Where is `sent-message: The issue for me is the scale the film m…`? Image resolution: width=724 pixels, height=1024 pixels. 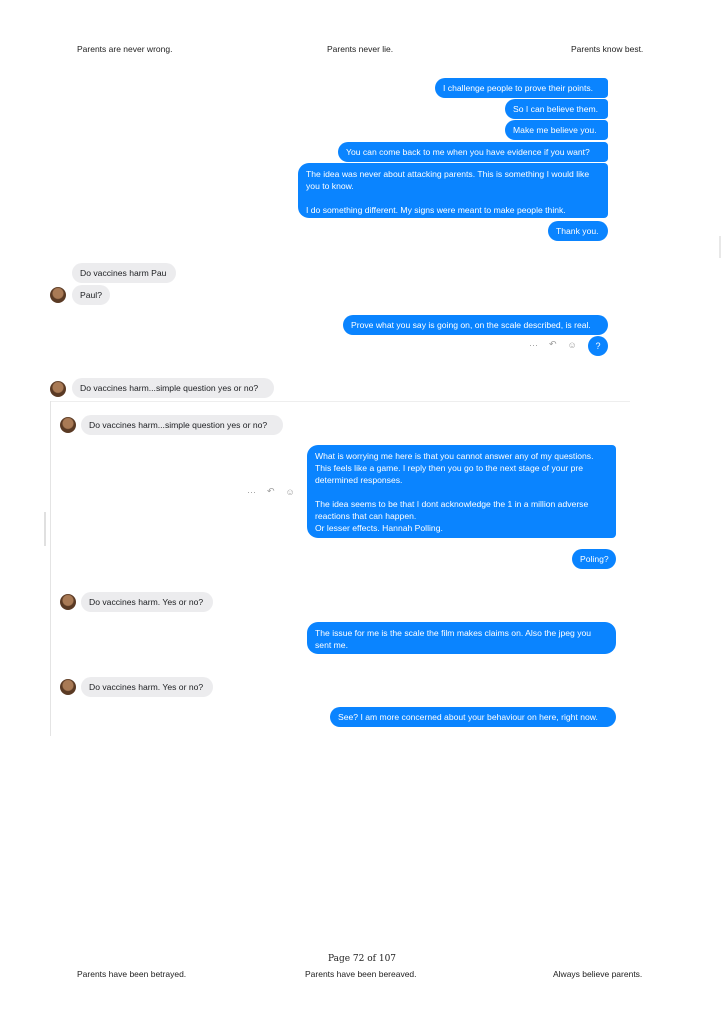 sent-message: The issue for me is the scale the film m… is located at coordinates (461, 638).